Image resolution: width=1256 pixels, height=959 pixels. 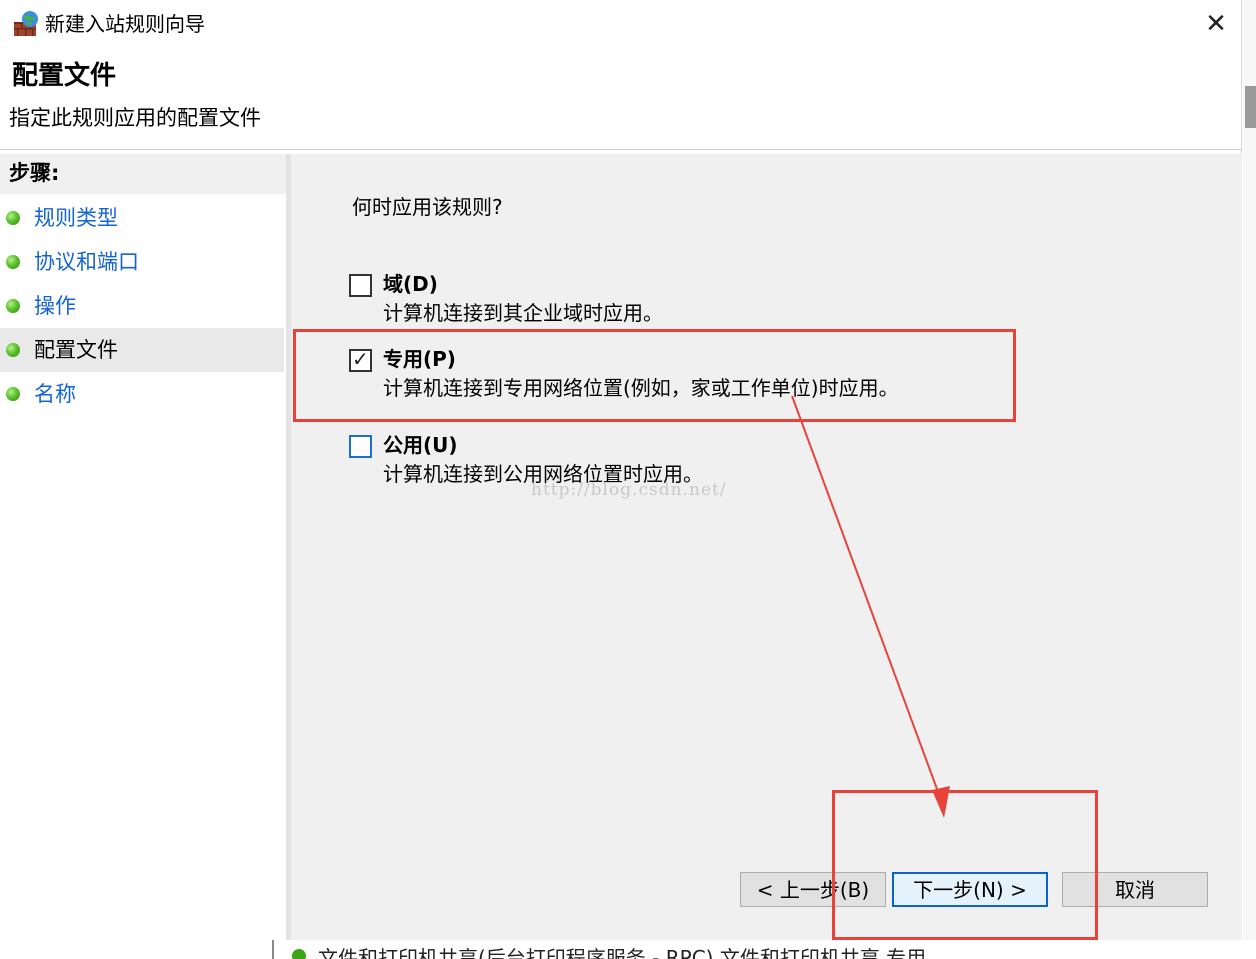 I want to click on step-name: 名称, so click(x=142, y=394).